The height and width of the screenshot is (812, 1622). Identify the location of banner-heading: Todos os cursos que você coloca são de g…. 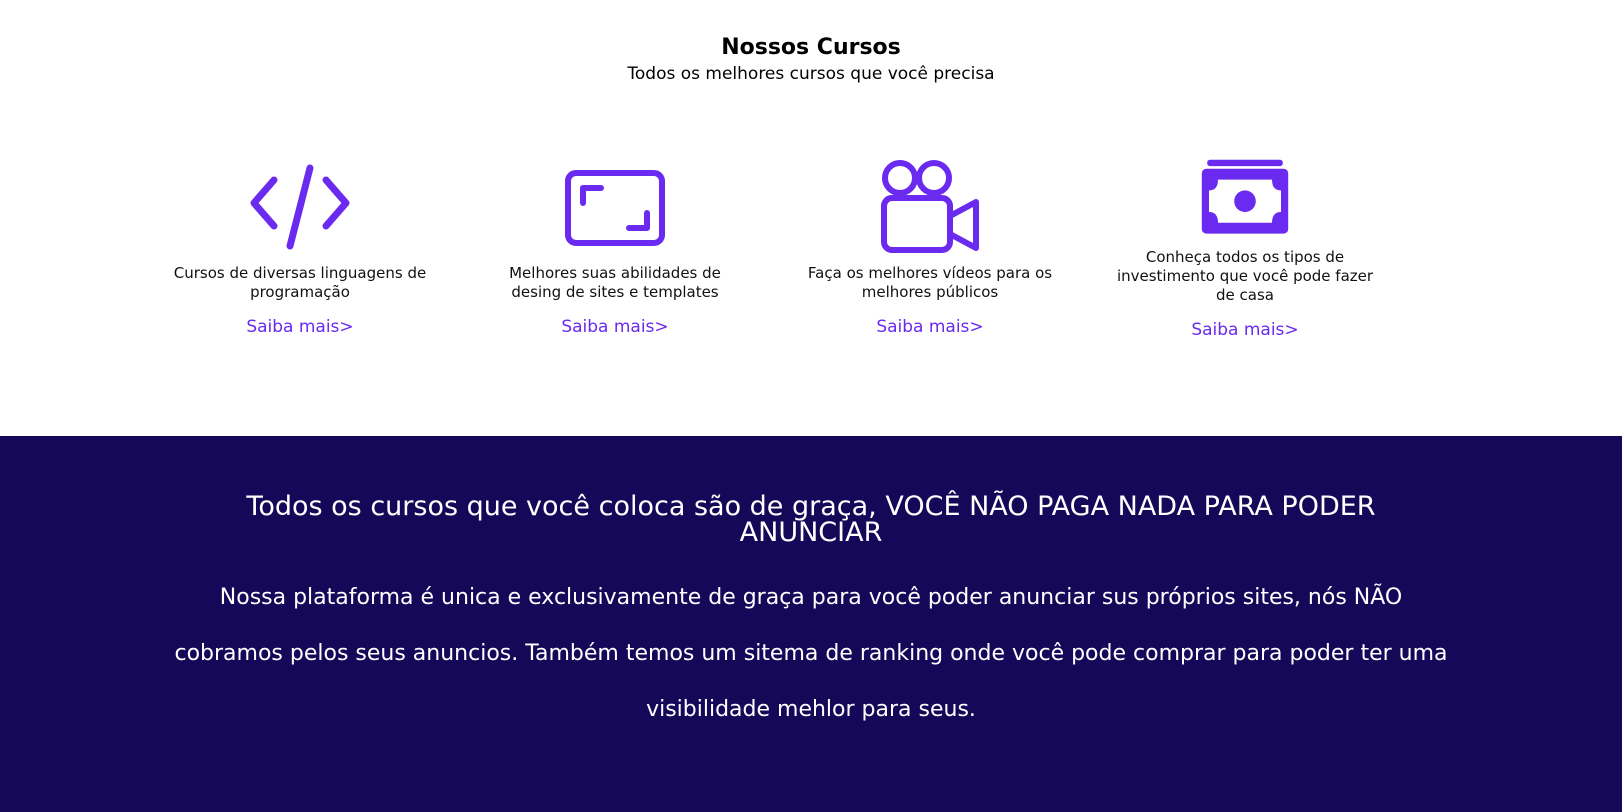
(811, 519).